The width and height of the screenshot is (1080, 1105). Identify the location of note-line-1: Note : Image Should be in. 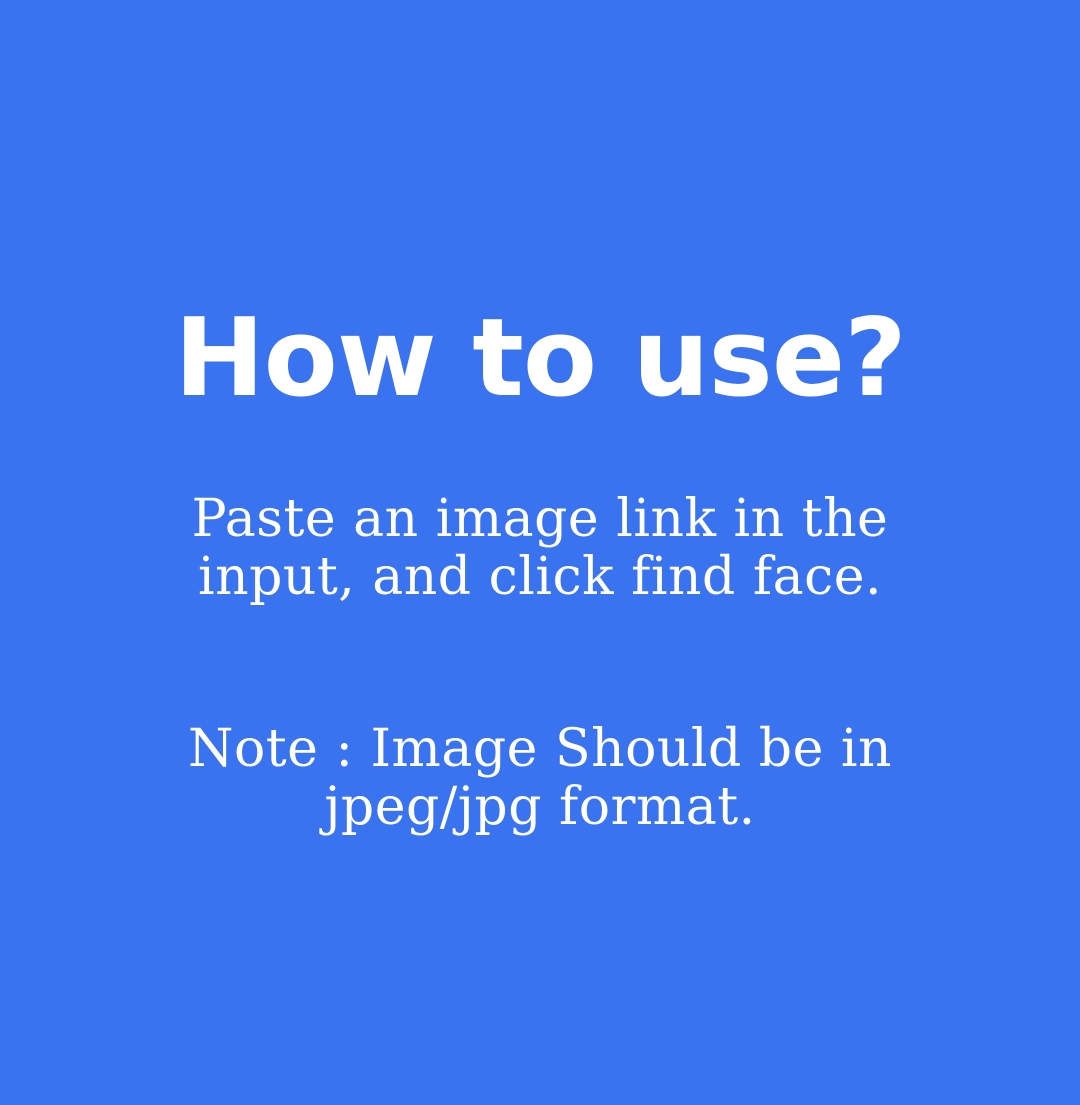
(540, 749).